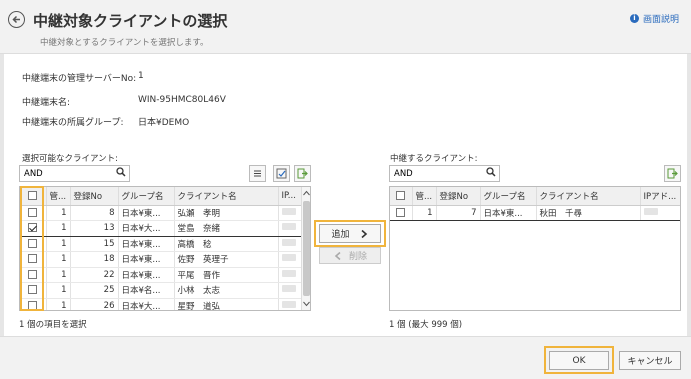 The height and width of the screenshot is (379, 691). Describe the element at coordinates (226, 213) in the screenshot. I see `cell-client-name: 弘瀬 孝明` at that location.